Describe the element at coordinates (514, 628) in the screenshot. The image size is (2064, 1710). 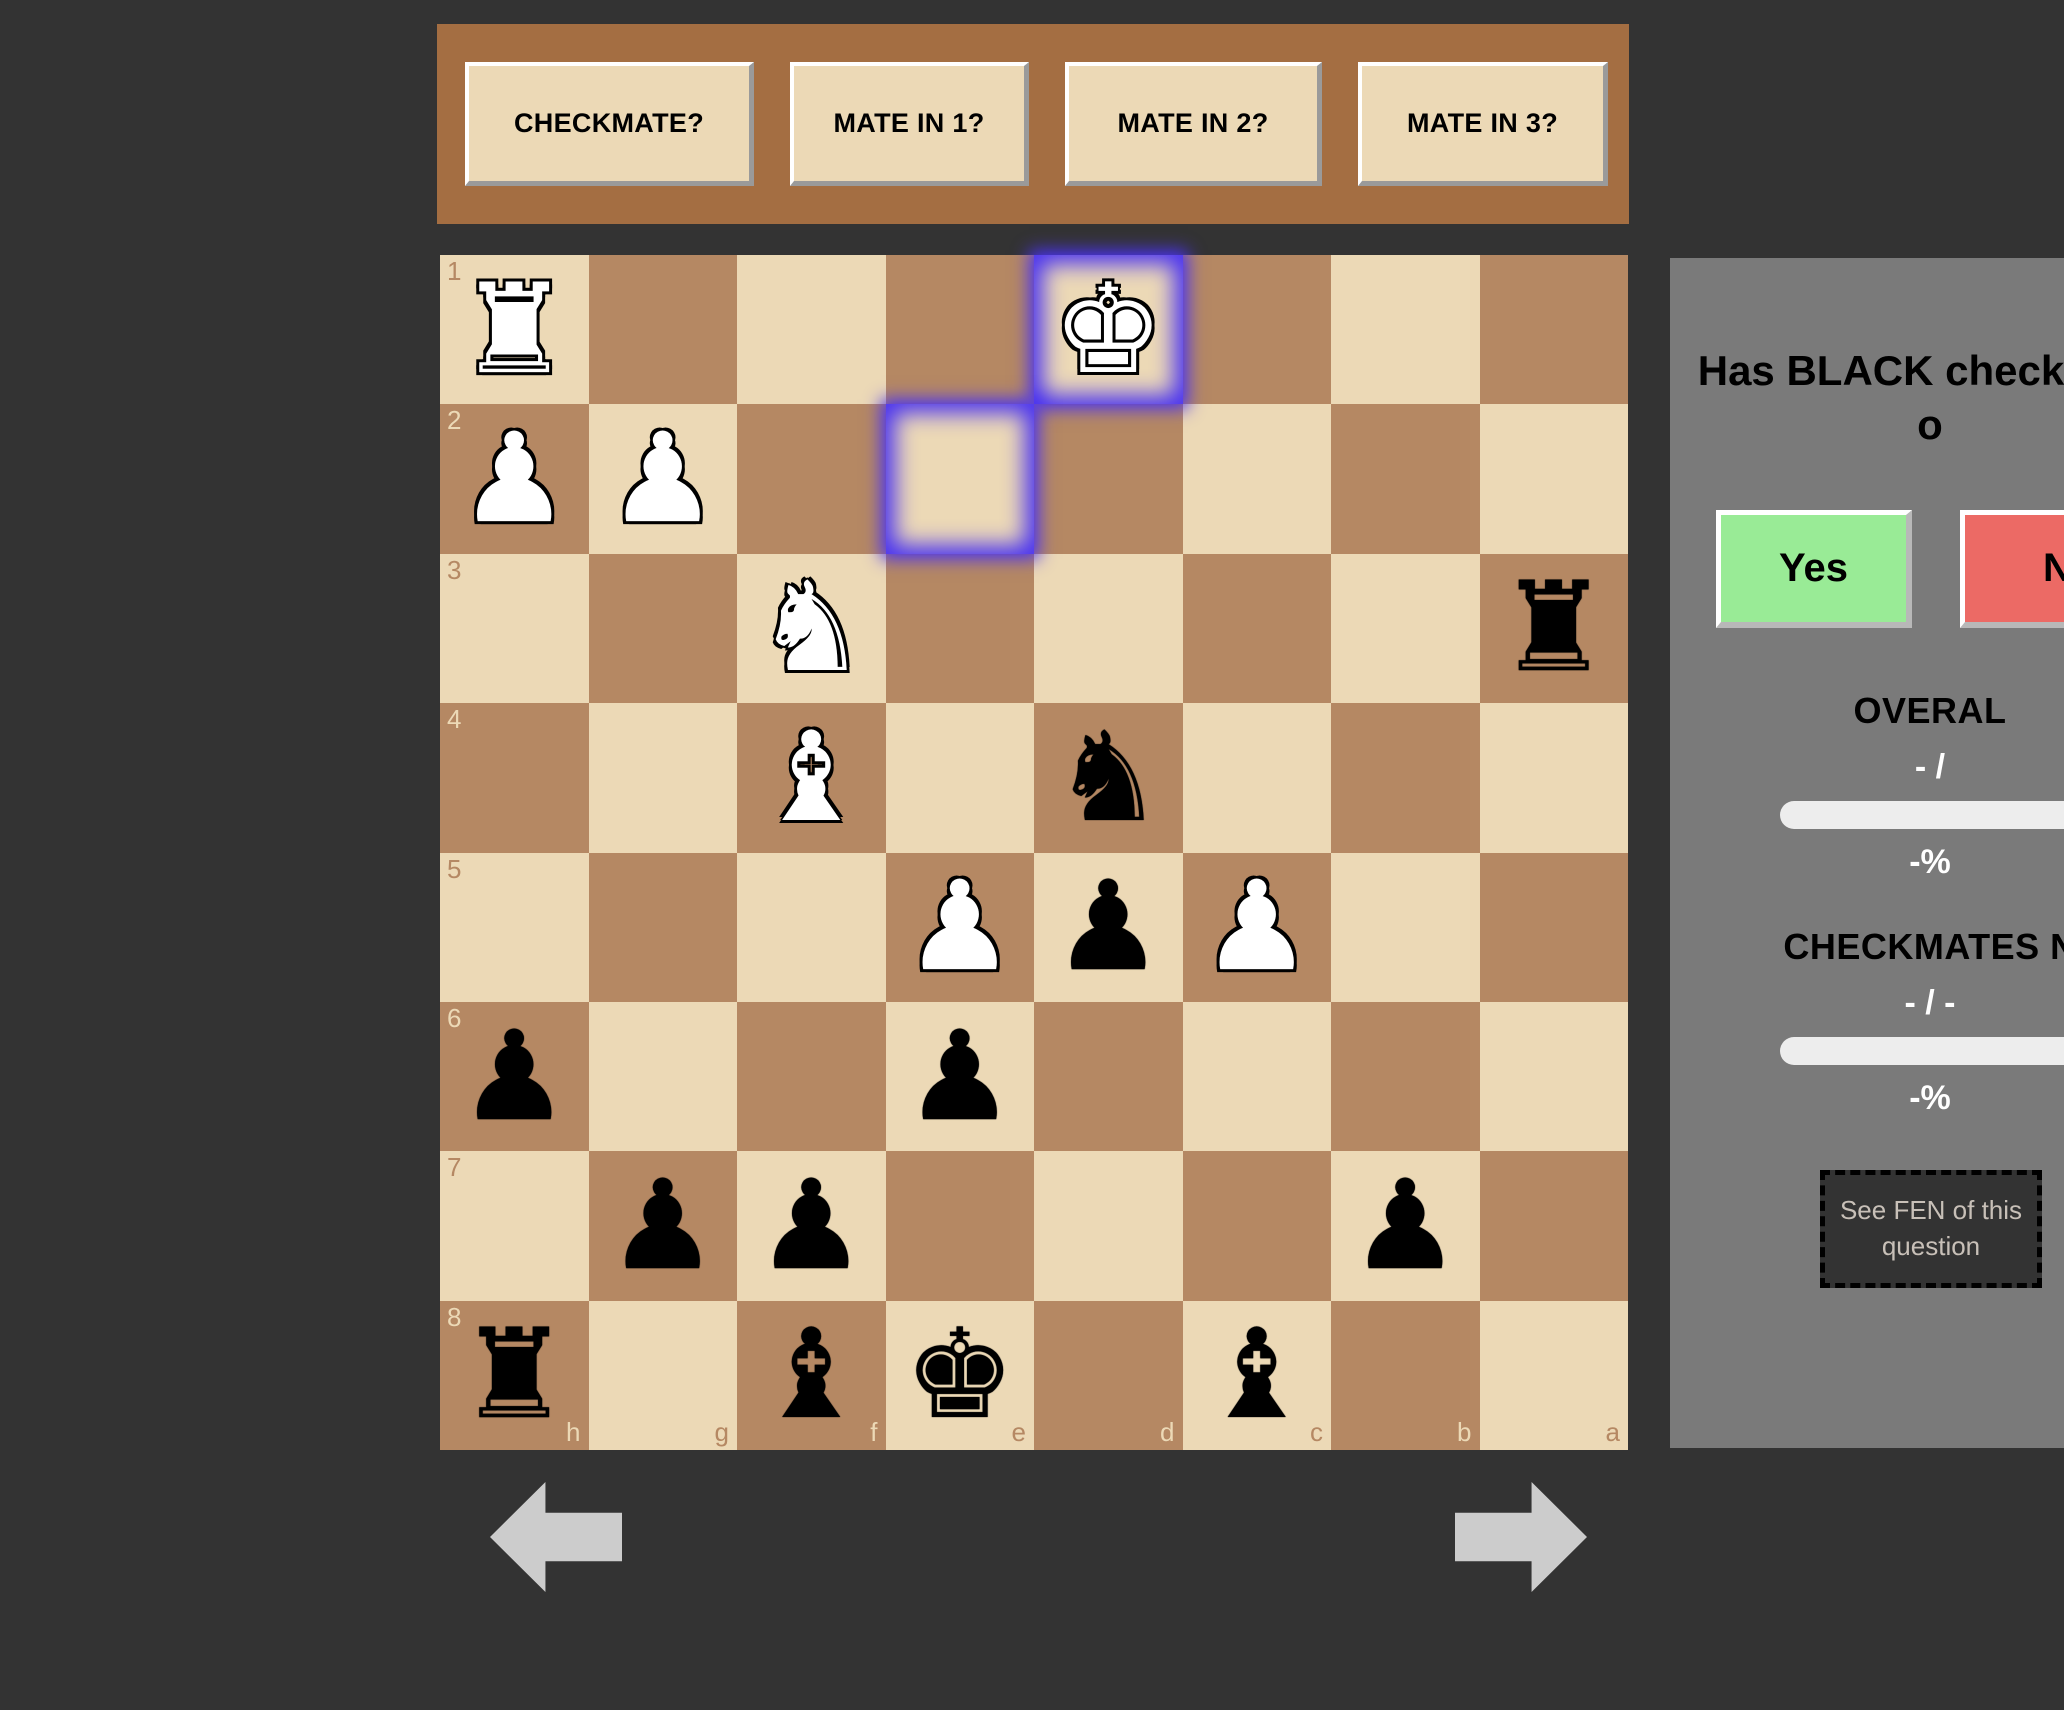
I see `board-square: 3` at that location.